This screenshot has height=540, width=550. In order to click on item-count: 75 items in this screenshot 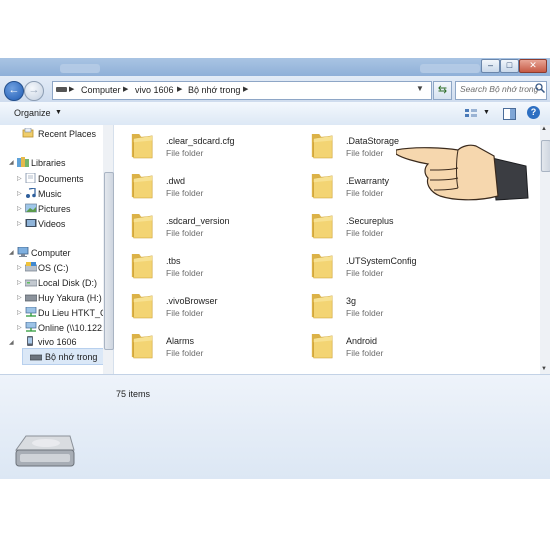, I will do `click(133, 394)`.